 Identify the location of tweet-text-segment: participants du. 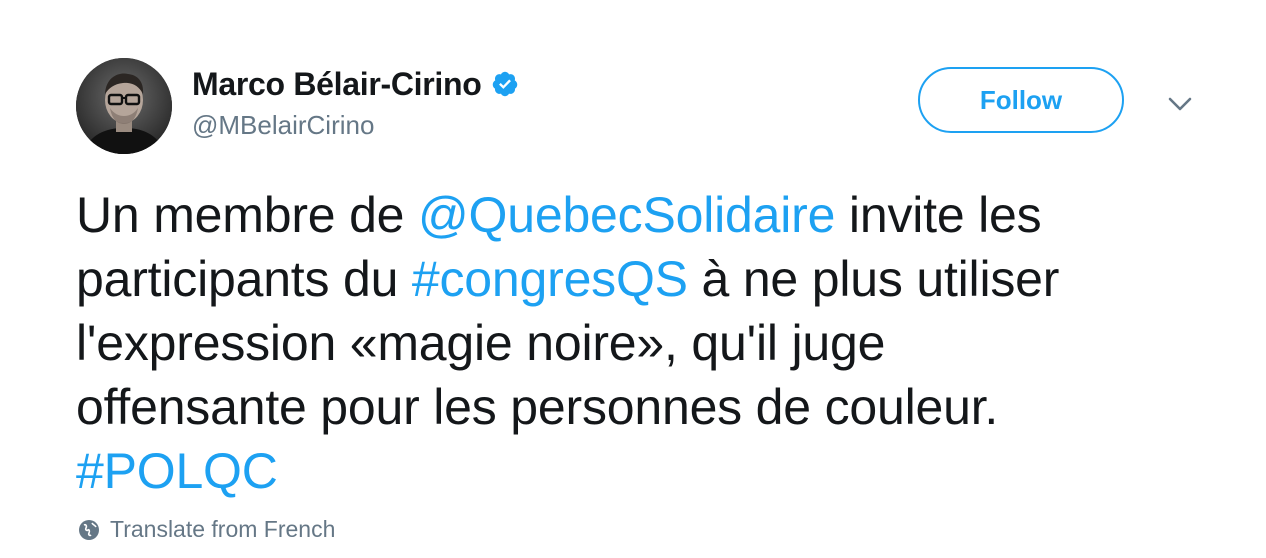
(244, 279).